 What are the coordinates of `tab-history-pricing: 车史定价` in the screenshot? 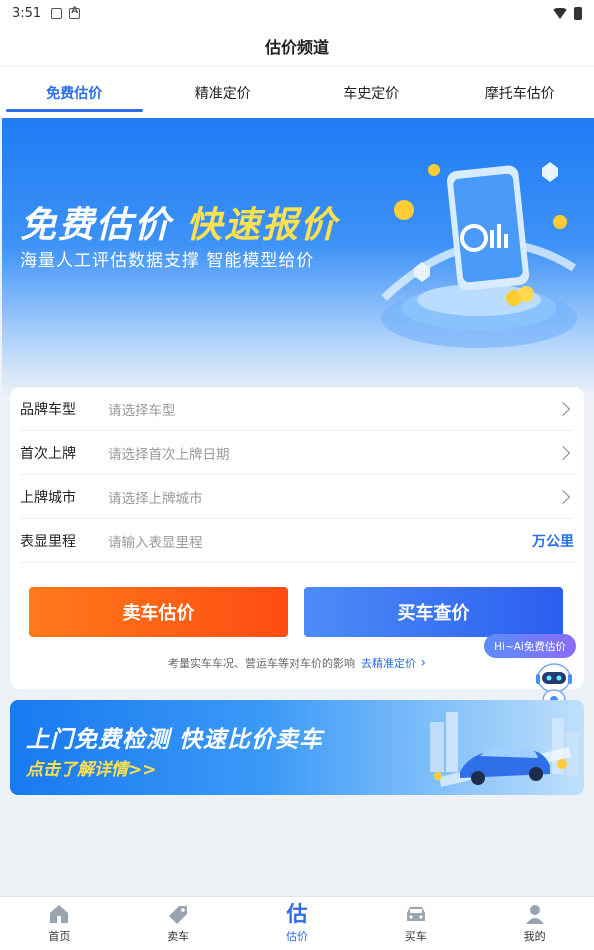 It's located at (371, 92).